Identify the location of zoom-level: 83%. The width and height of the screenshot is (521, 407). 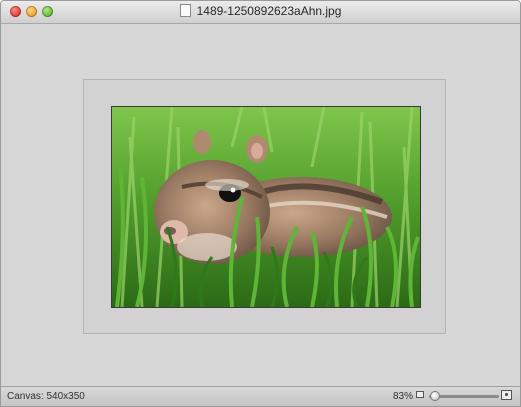
(402, 396).